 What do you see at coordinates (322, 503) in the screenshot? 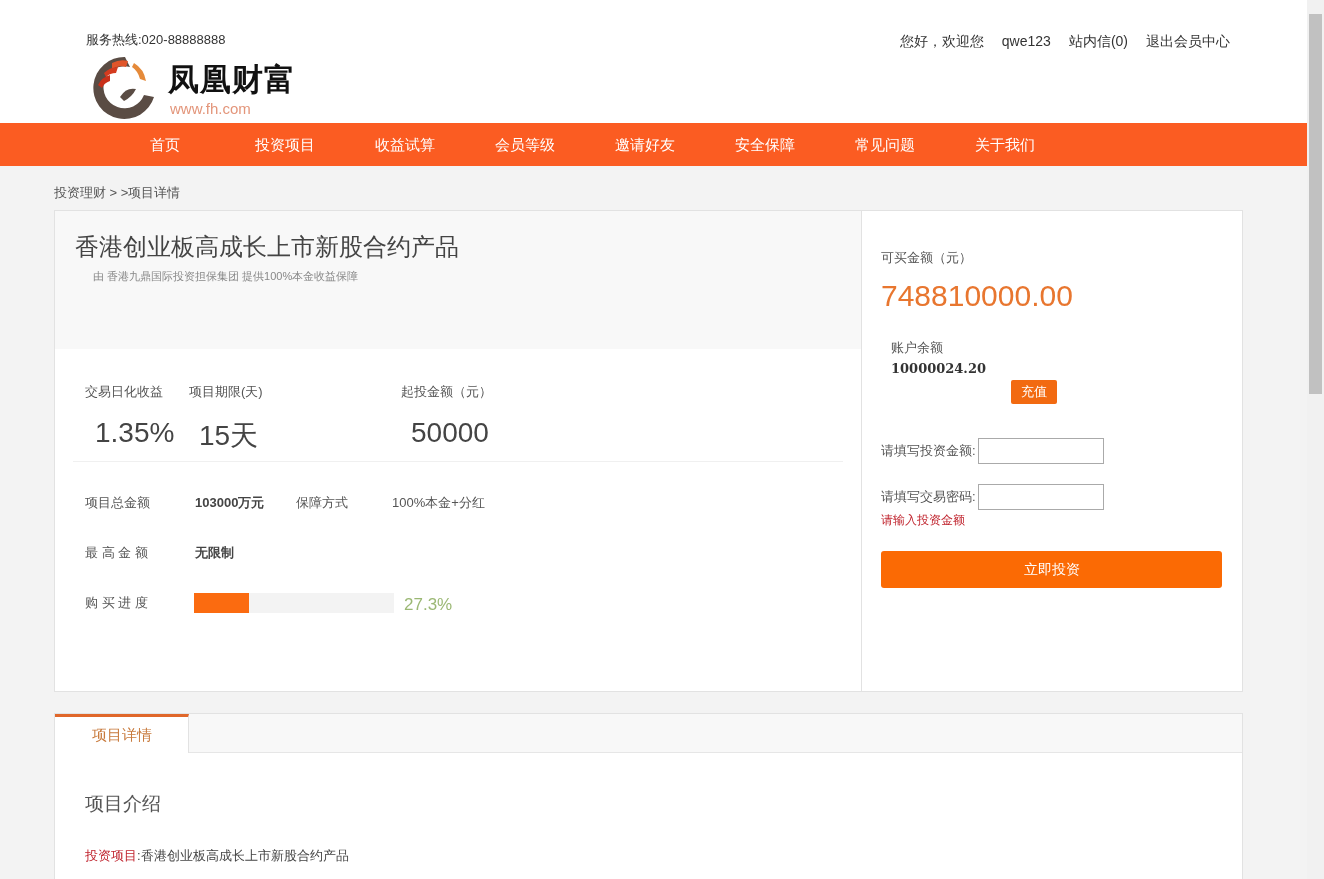
I see `detail-label: 保障方式` at bounding box center [322, 503].